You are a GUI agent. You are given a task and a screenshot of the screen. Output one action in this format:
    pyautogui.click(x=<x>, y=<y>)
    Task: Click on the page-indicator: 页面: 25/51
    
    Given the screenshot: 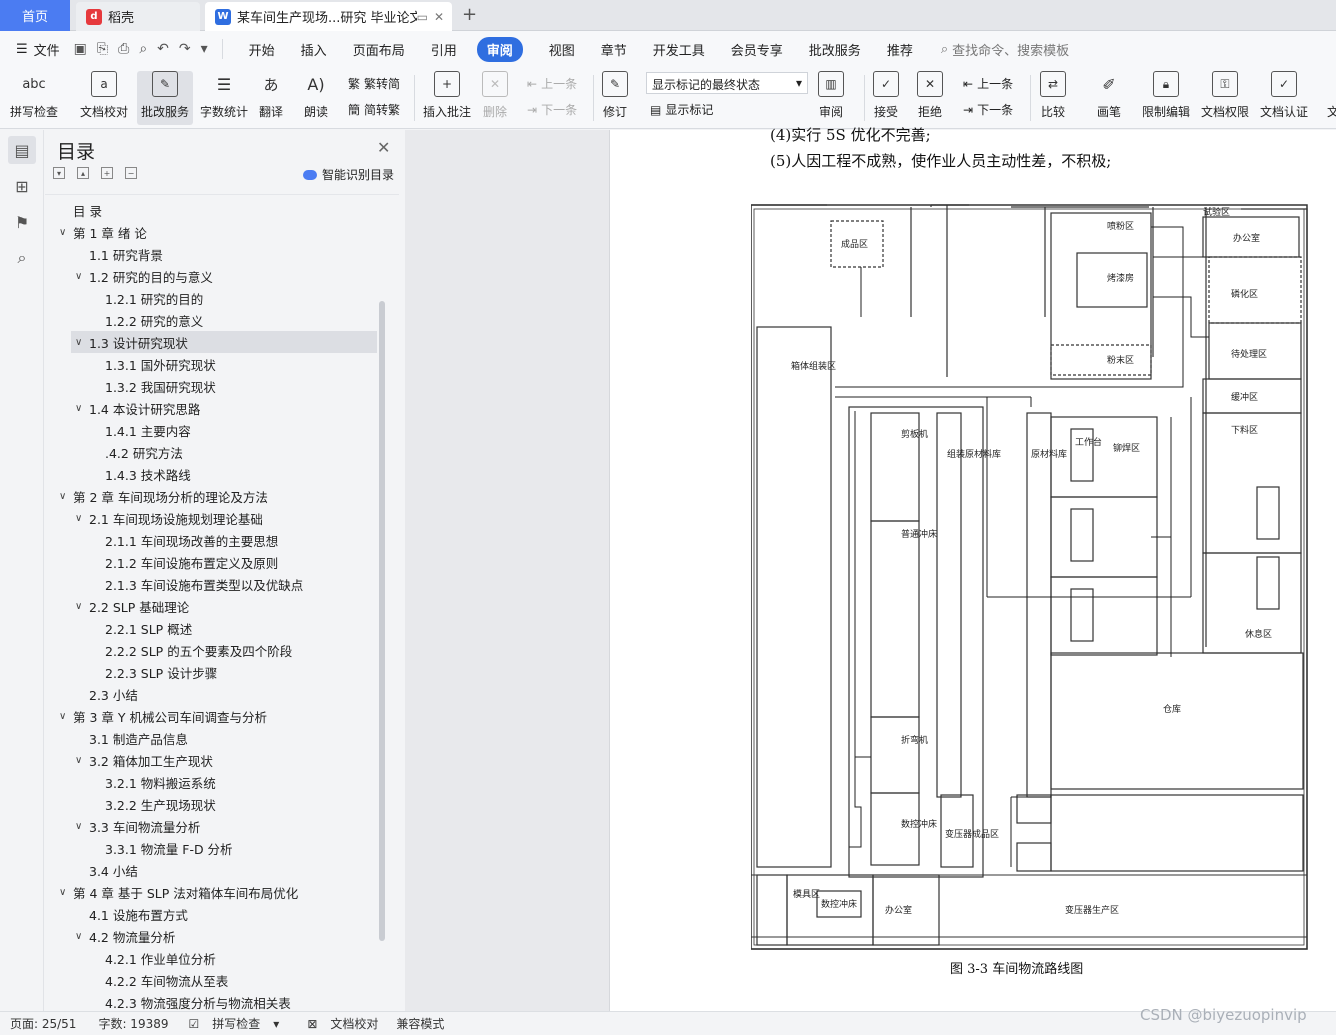 What is the action you would take?
    pyautogui.click(x=43, y=1023)
    